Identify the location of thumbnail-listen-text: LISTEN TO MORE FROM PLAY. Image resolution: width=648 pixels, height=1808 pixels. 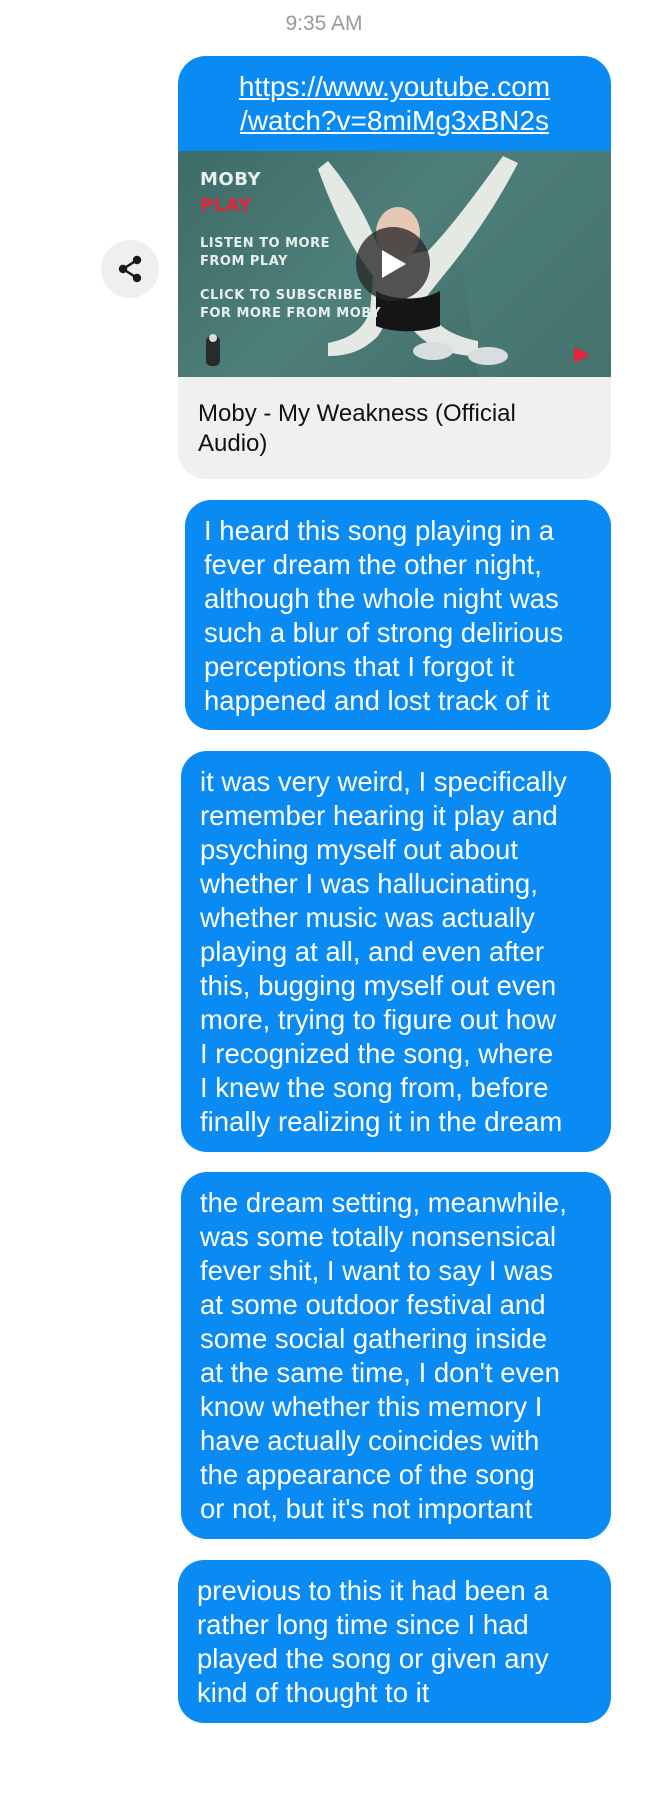
(265, 252).